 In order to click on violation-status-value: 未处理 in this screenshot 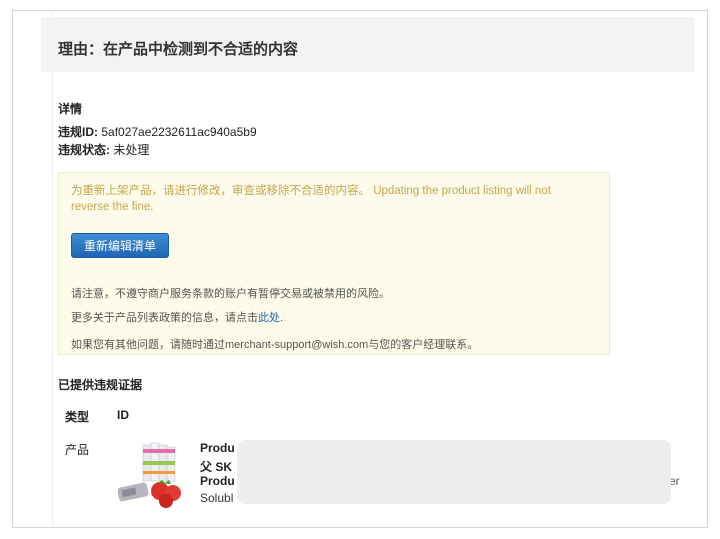, I will do `click(131, 150)`.